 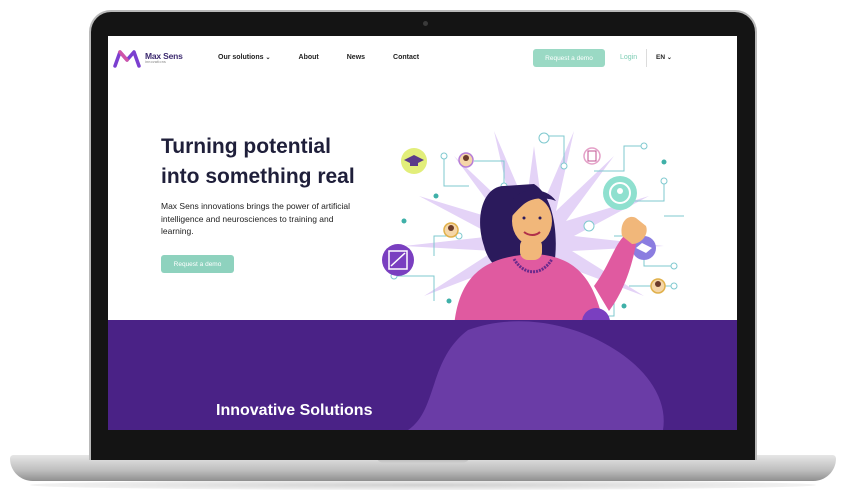 I want to click on brand-logo: Max Sens innovations, so click(x=148, y=58).